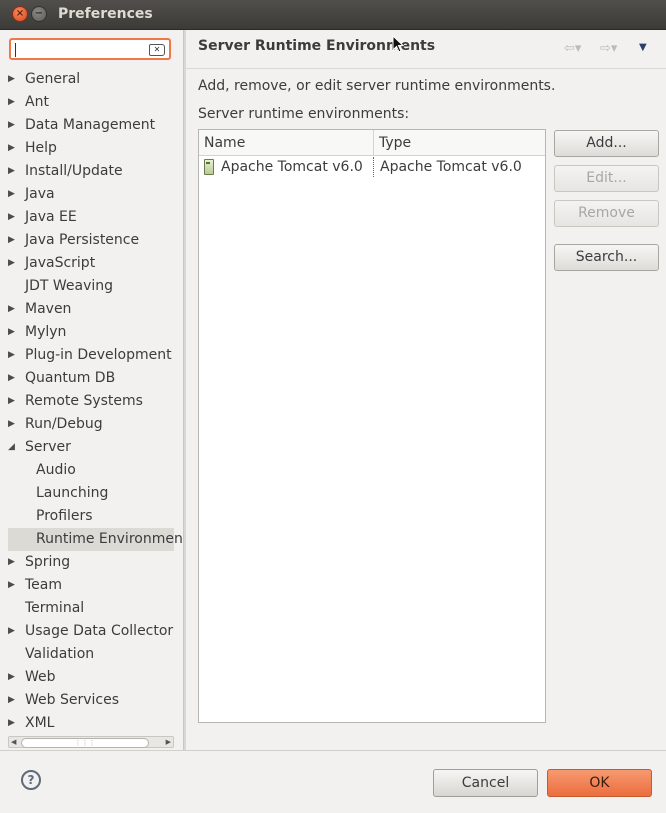  I want to click on tree-item-label: Audio, so click(56, 470).